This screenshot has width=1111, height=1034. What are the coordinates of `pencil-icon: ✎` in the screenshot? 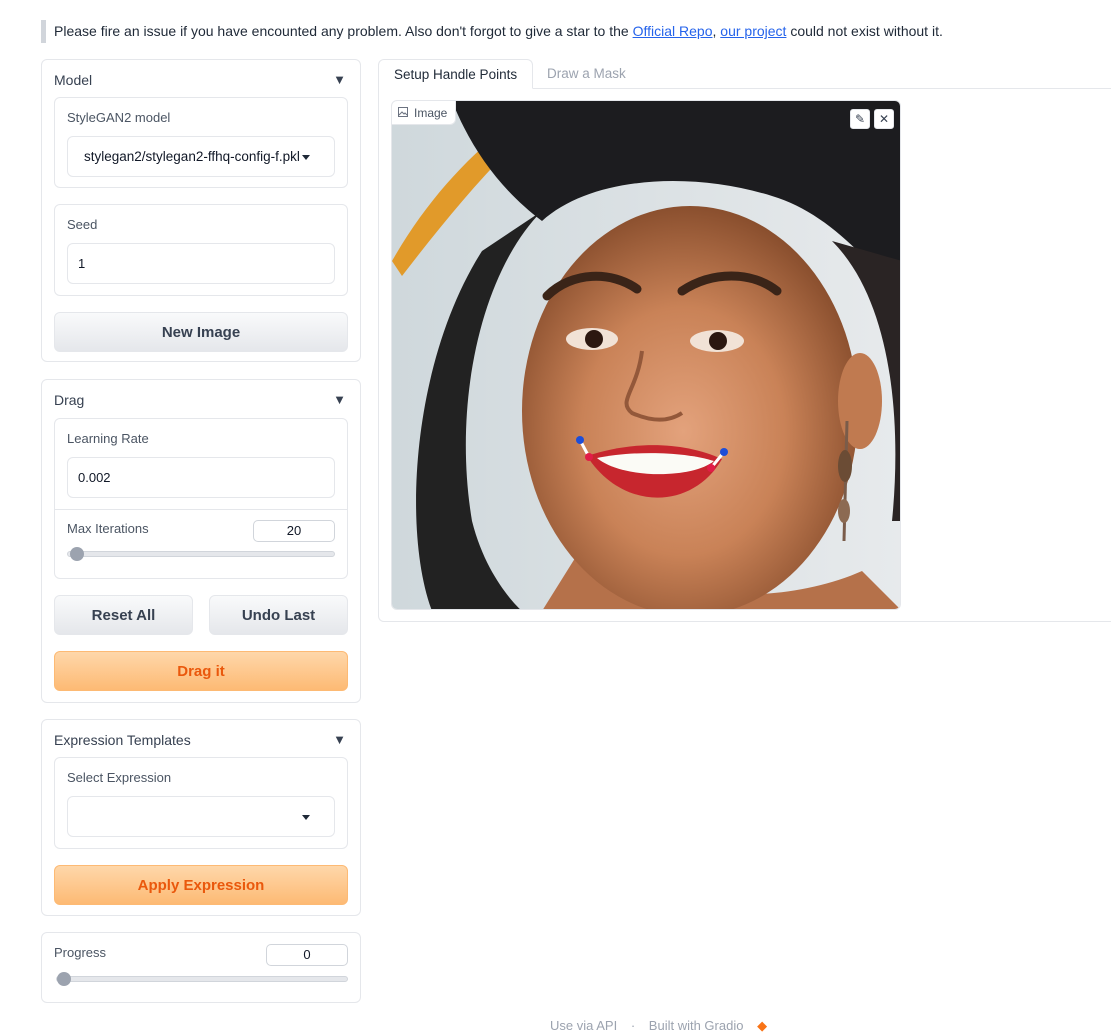 It's located at (860, 119).